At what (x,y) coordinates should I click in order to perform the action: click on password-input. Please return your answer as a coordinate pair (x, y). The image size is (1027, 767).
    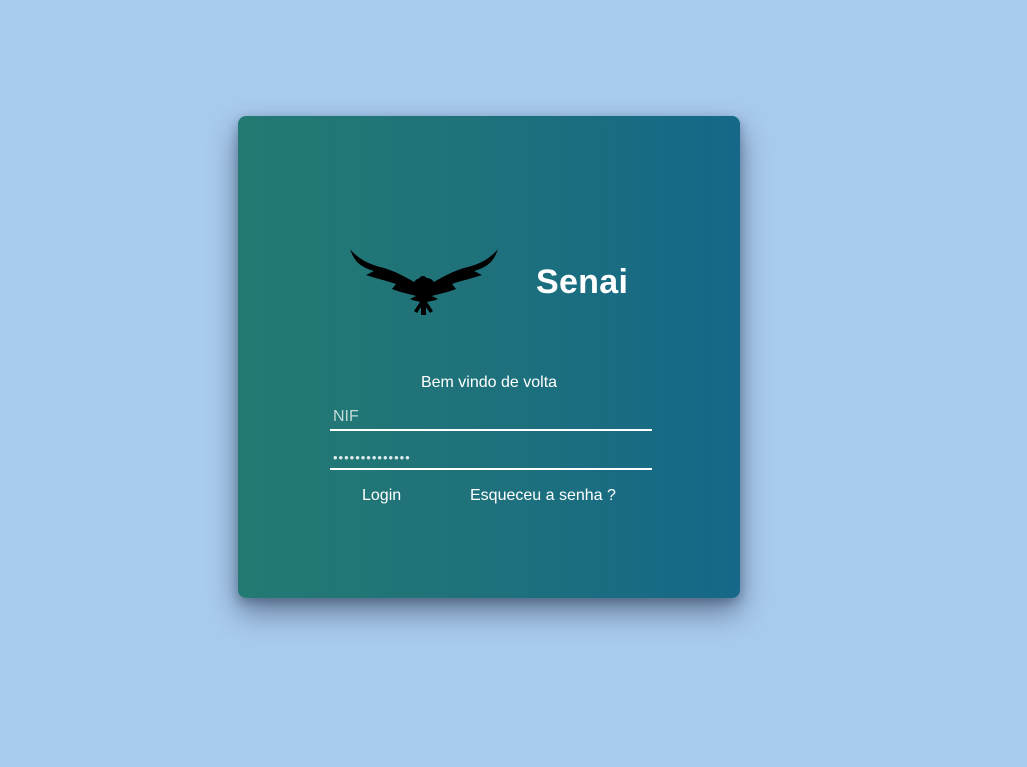
    Looking at the image, I should click on (491, 458).